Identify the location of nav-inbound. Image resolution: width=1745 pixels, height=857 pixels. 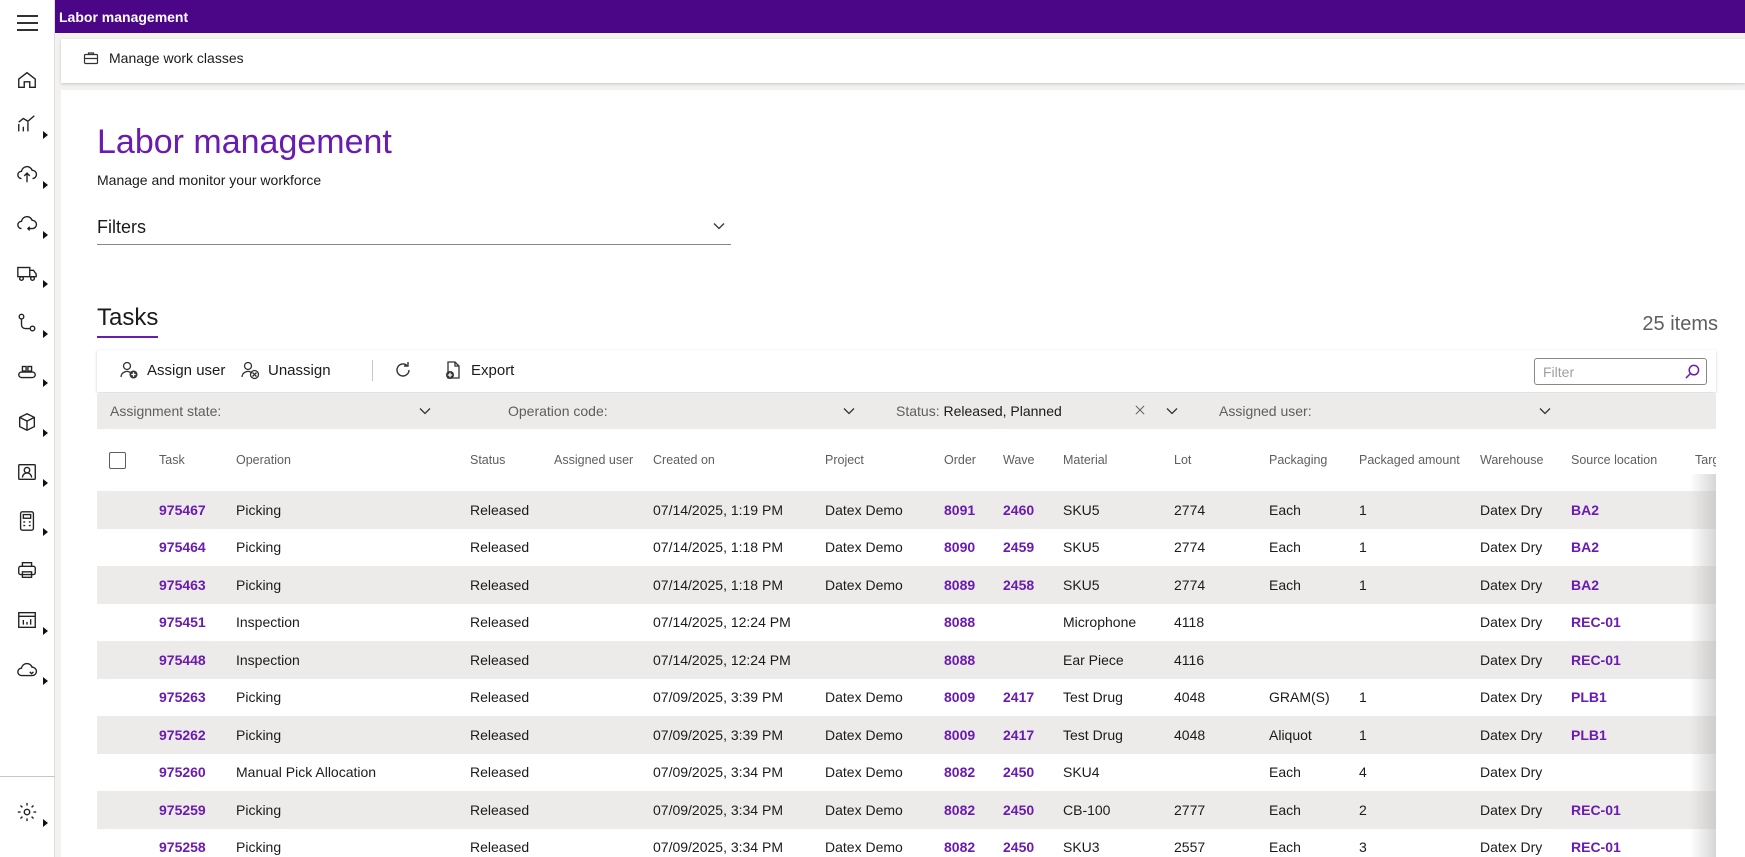
(27, 174).